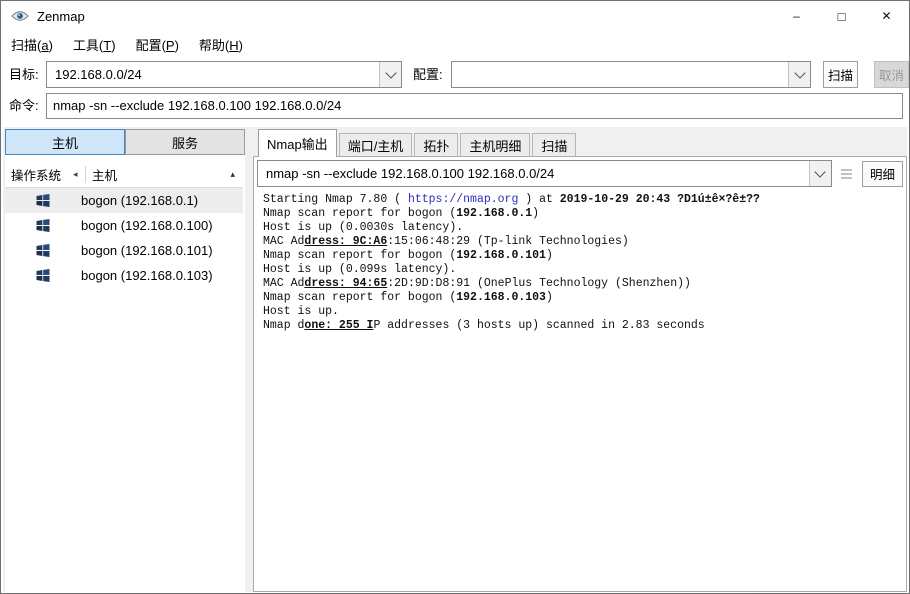 The image size is (910, 594). What do you see at coordinates (360, 269) in the screenshot?
I see `output-line: Host is up (0.099s latency).` at bounding box center [360, 269].